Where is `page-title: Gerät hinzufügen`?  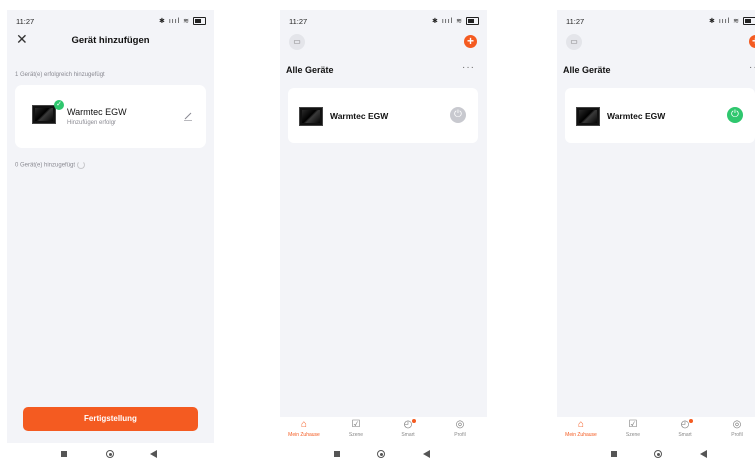
page-title: Gerät hinzufügen is located at coordinates (110, 40).